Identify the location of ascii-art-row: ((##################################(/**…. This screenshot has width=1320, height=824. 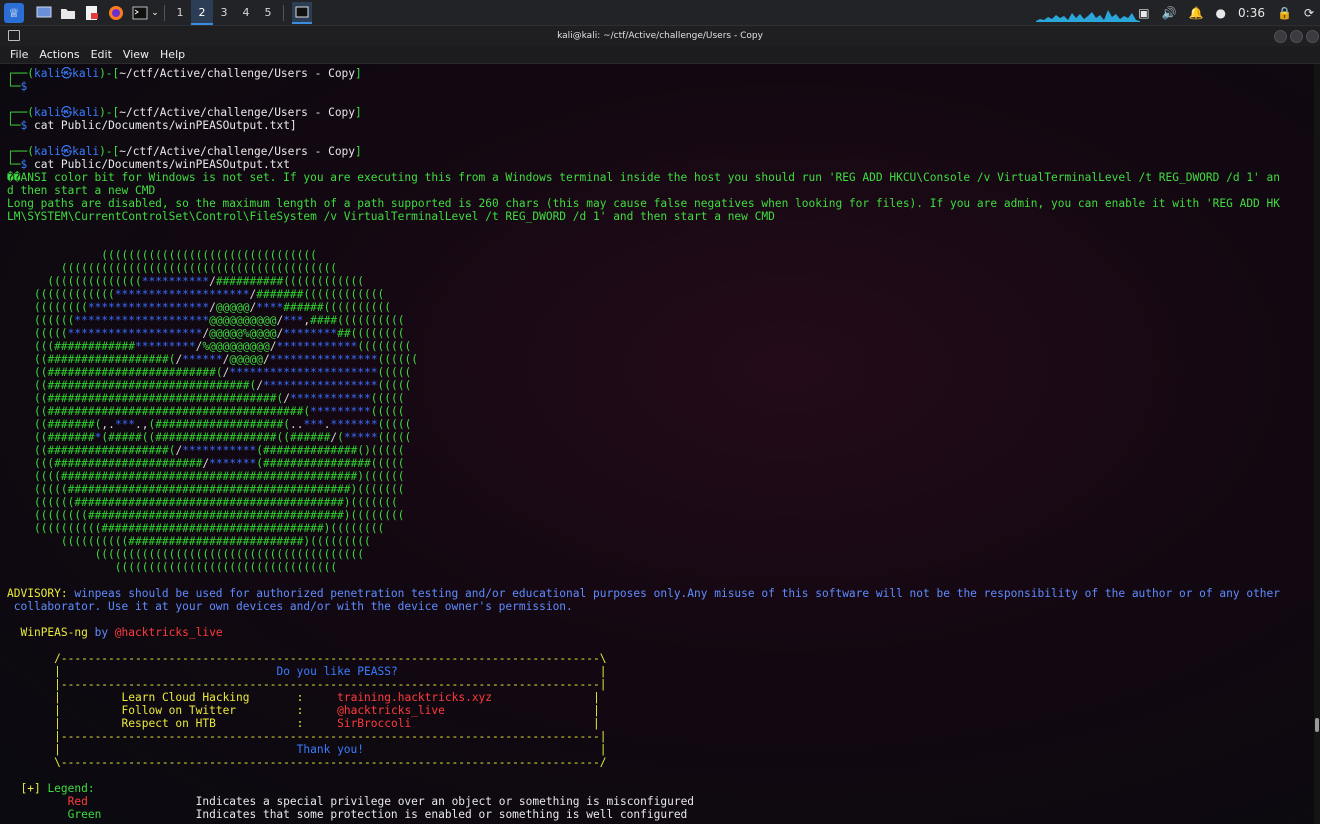
(219, 398).